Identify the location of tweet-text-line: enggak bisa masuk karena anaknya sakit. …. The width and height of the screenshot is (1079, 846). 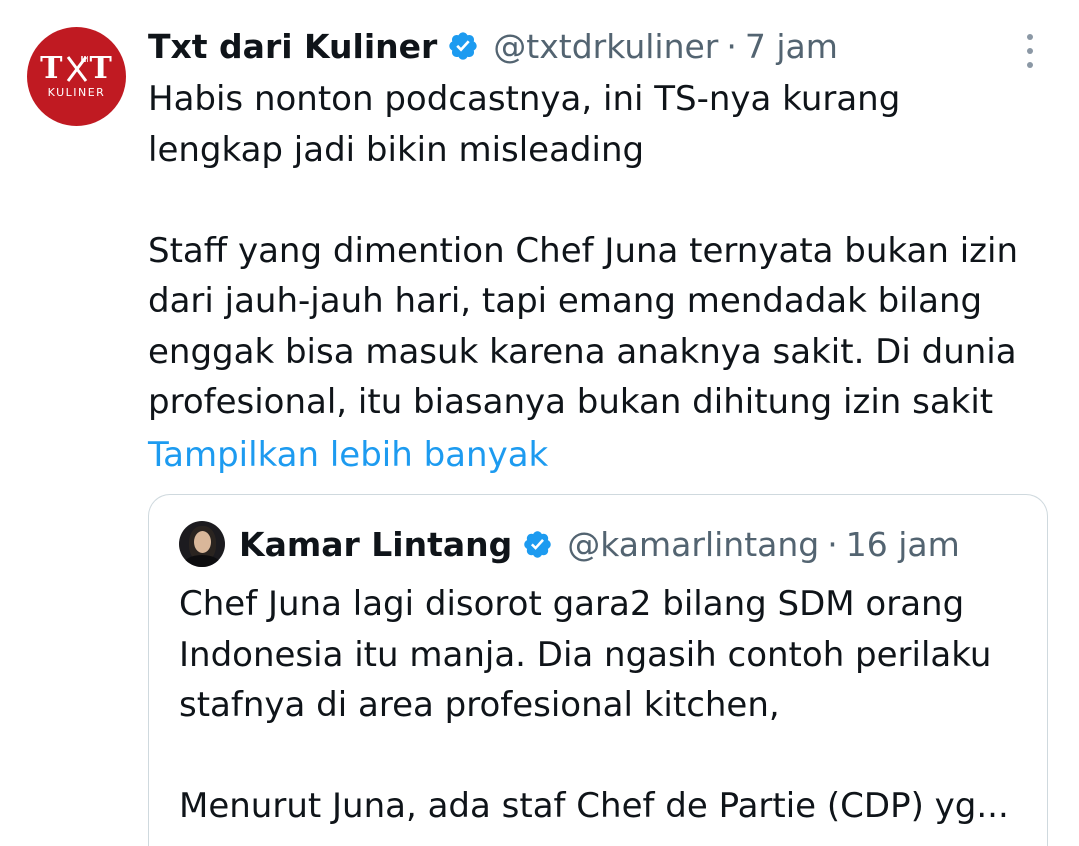
(582, 351).